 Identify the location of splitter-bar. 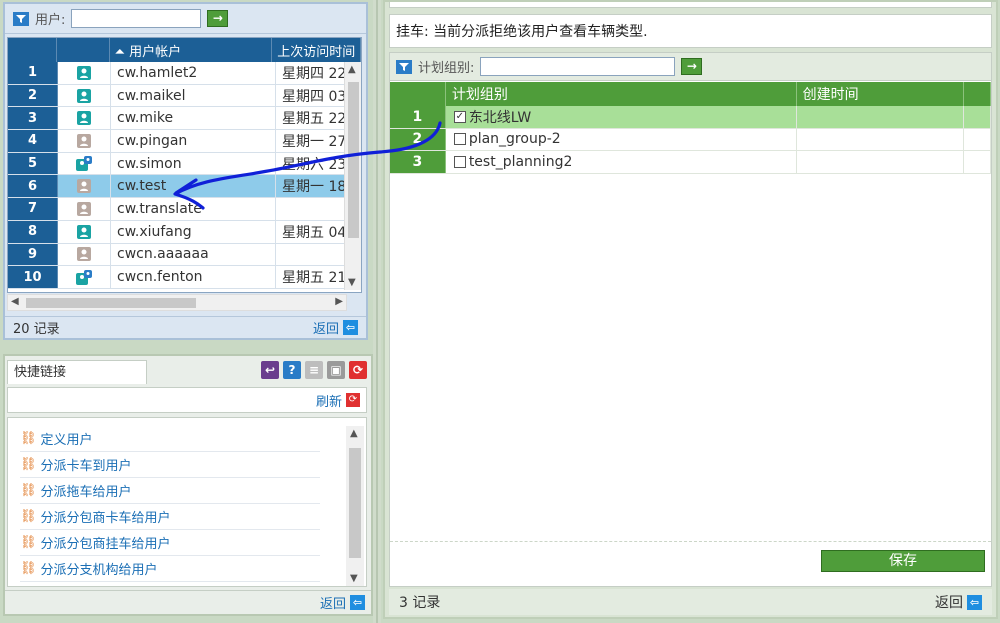
(377, 311).